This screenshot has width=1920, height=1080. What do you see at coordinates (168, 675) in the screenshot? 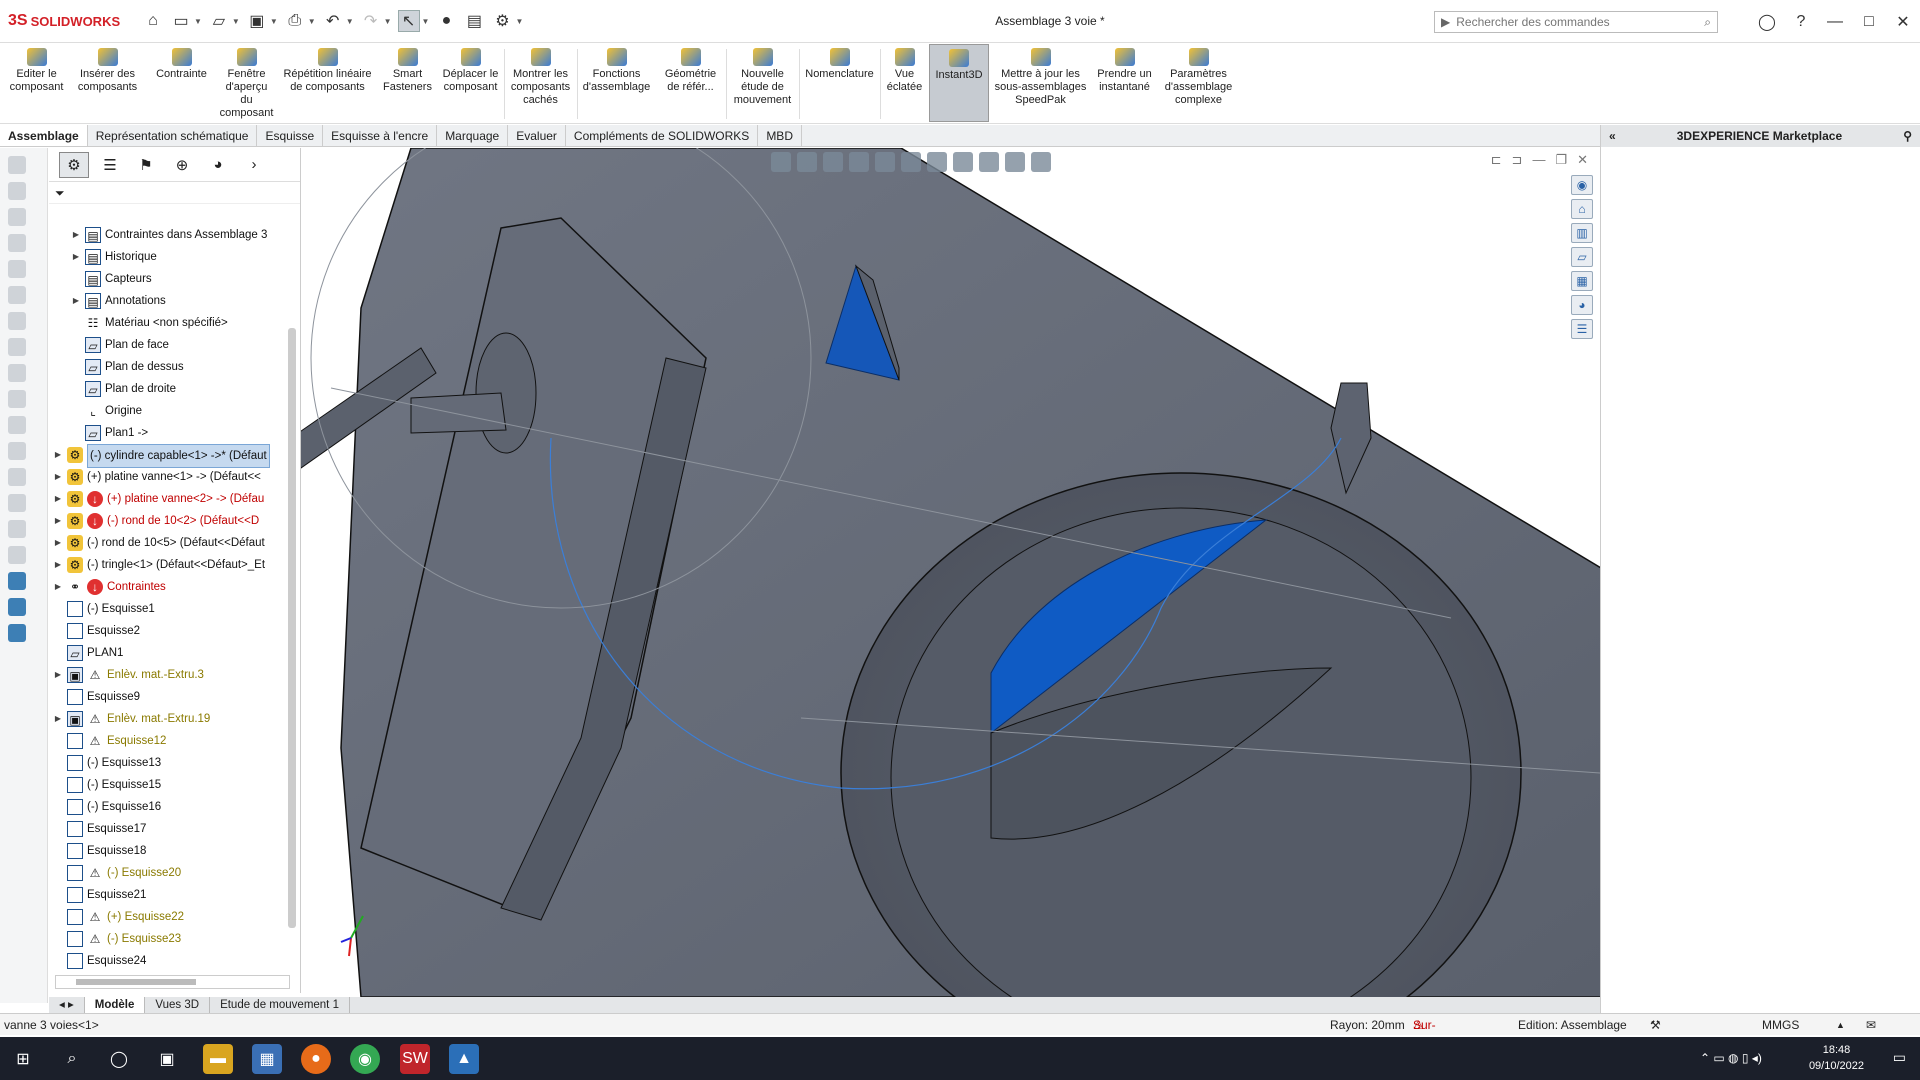
I see `tree-item: ▶ ▣ ⚠ Enlèv. mat.-Extru.3` at bounding box center [168, 675].